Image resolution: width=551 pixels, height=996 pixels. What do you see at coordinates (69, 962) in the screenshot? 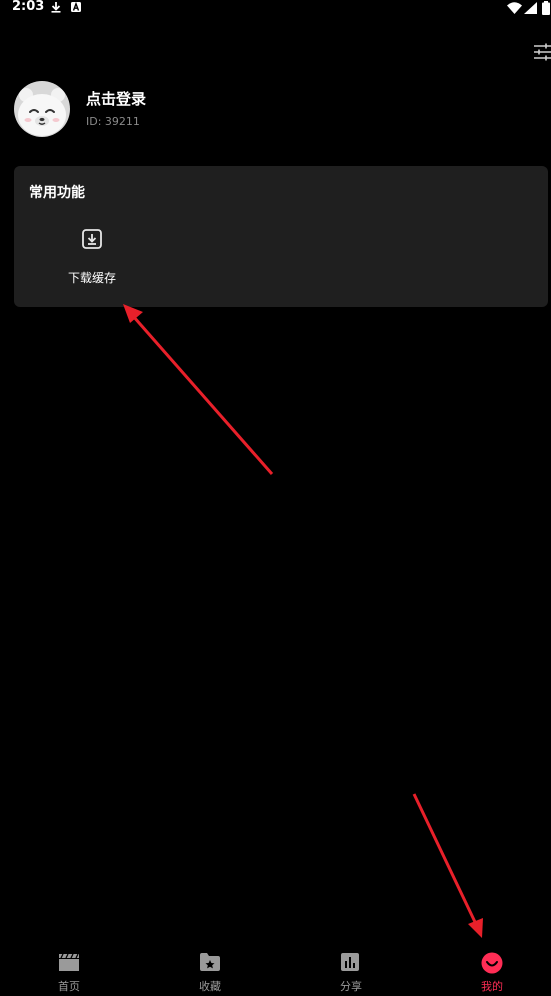
I see `clapperboard-icon` at bounding box center [69, 962].